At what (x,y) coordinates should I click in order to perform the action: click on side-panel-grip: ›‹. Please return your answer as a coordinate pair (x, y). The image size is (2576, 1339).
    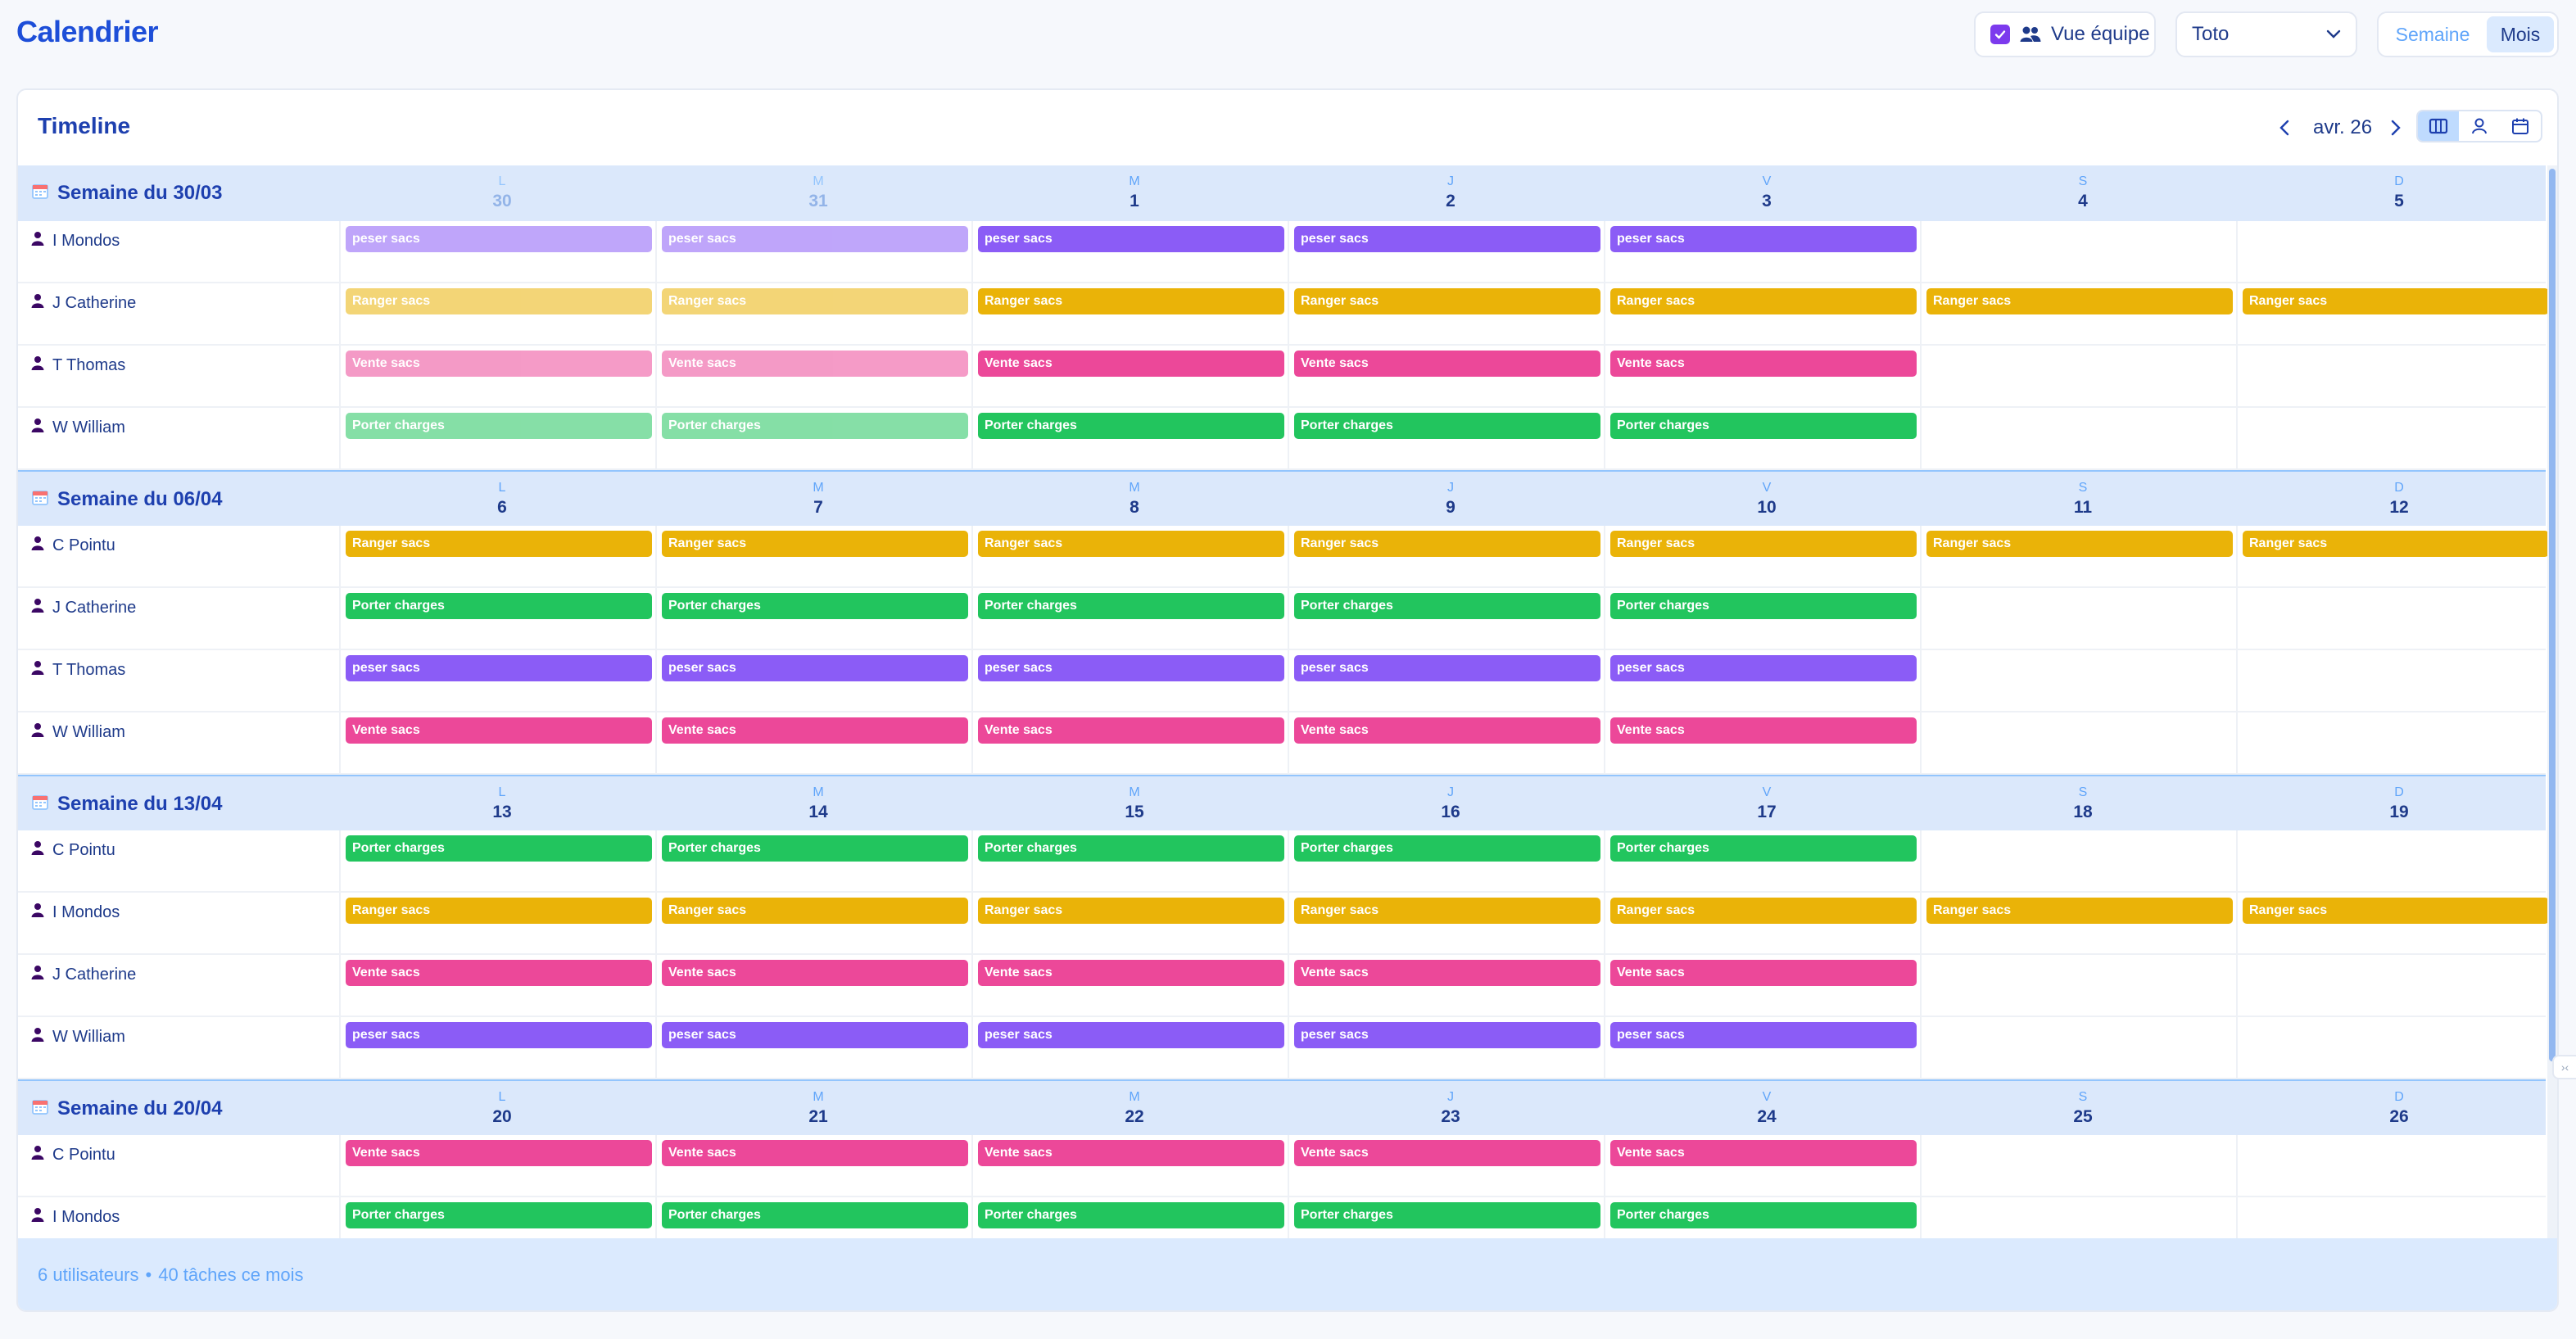
    Looking at the image, I should click on (2564, 1067).